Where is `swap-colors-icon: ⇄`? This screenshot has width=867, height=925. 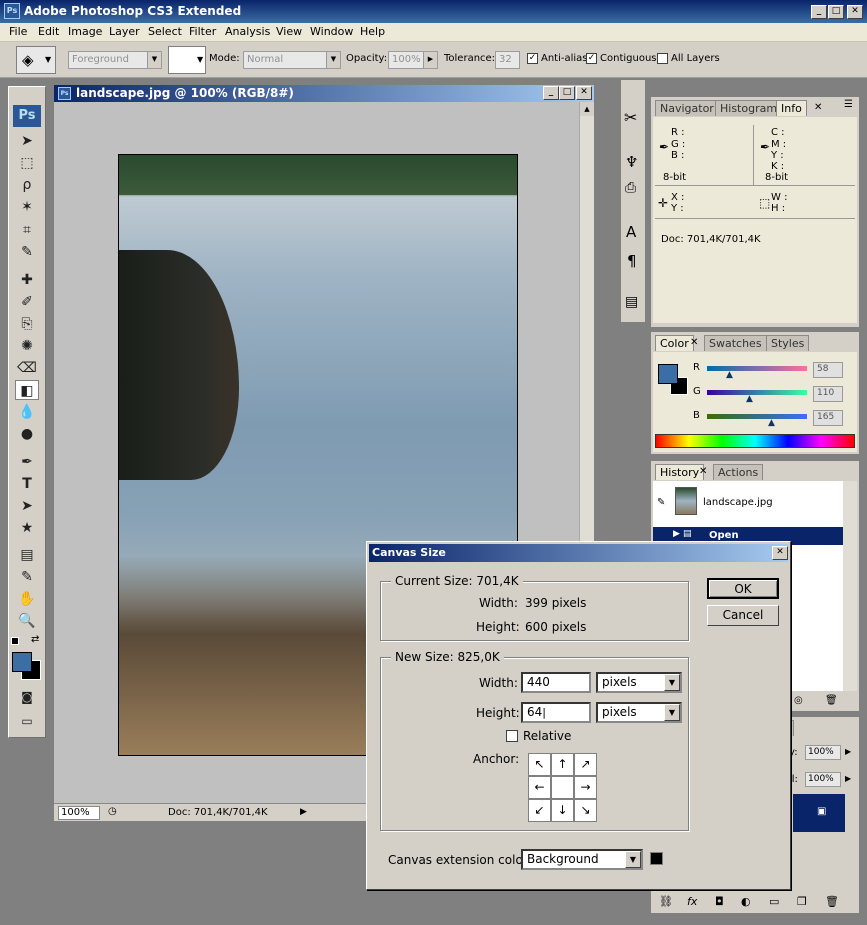 swap-colors-icon: ⇄ is located at coordinates (35, 639).